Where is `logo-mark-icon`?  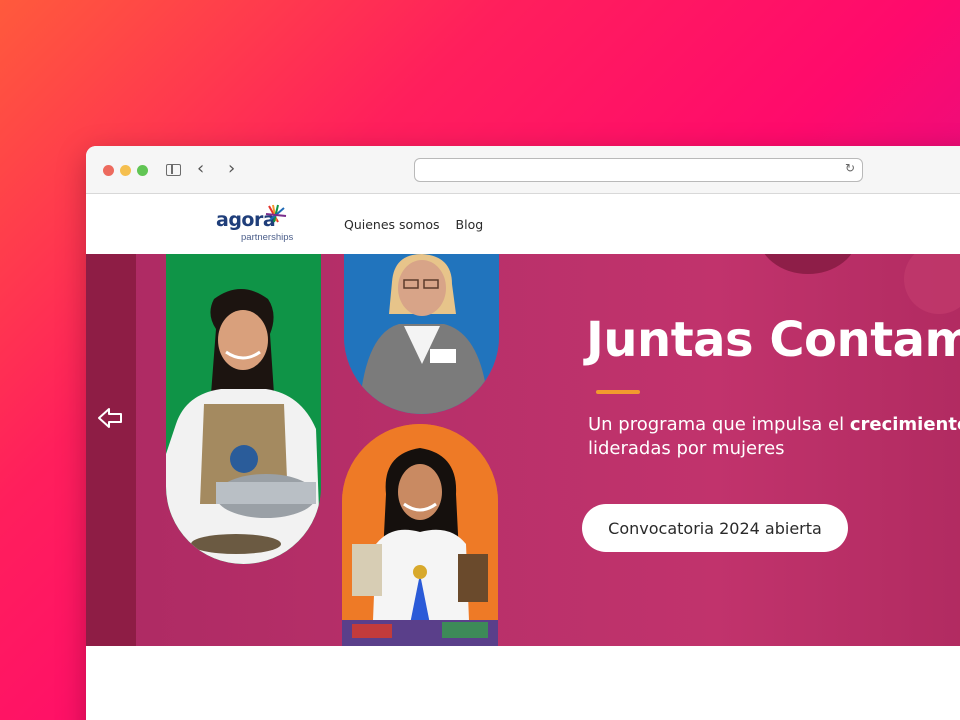 logo-mark-icon is located at coordinates (276, 213).